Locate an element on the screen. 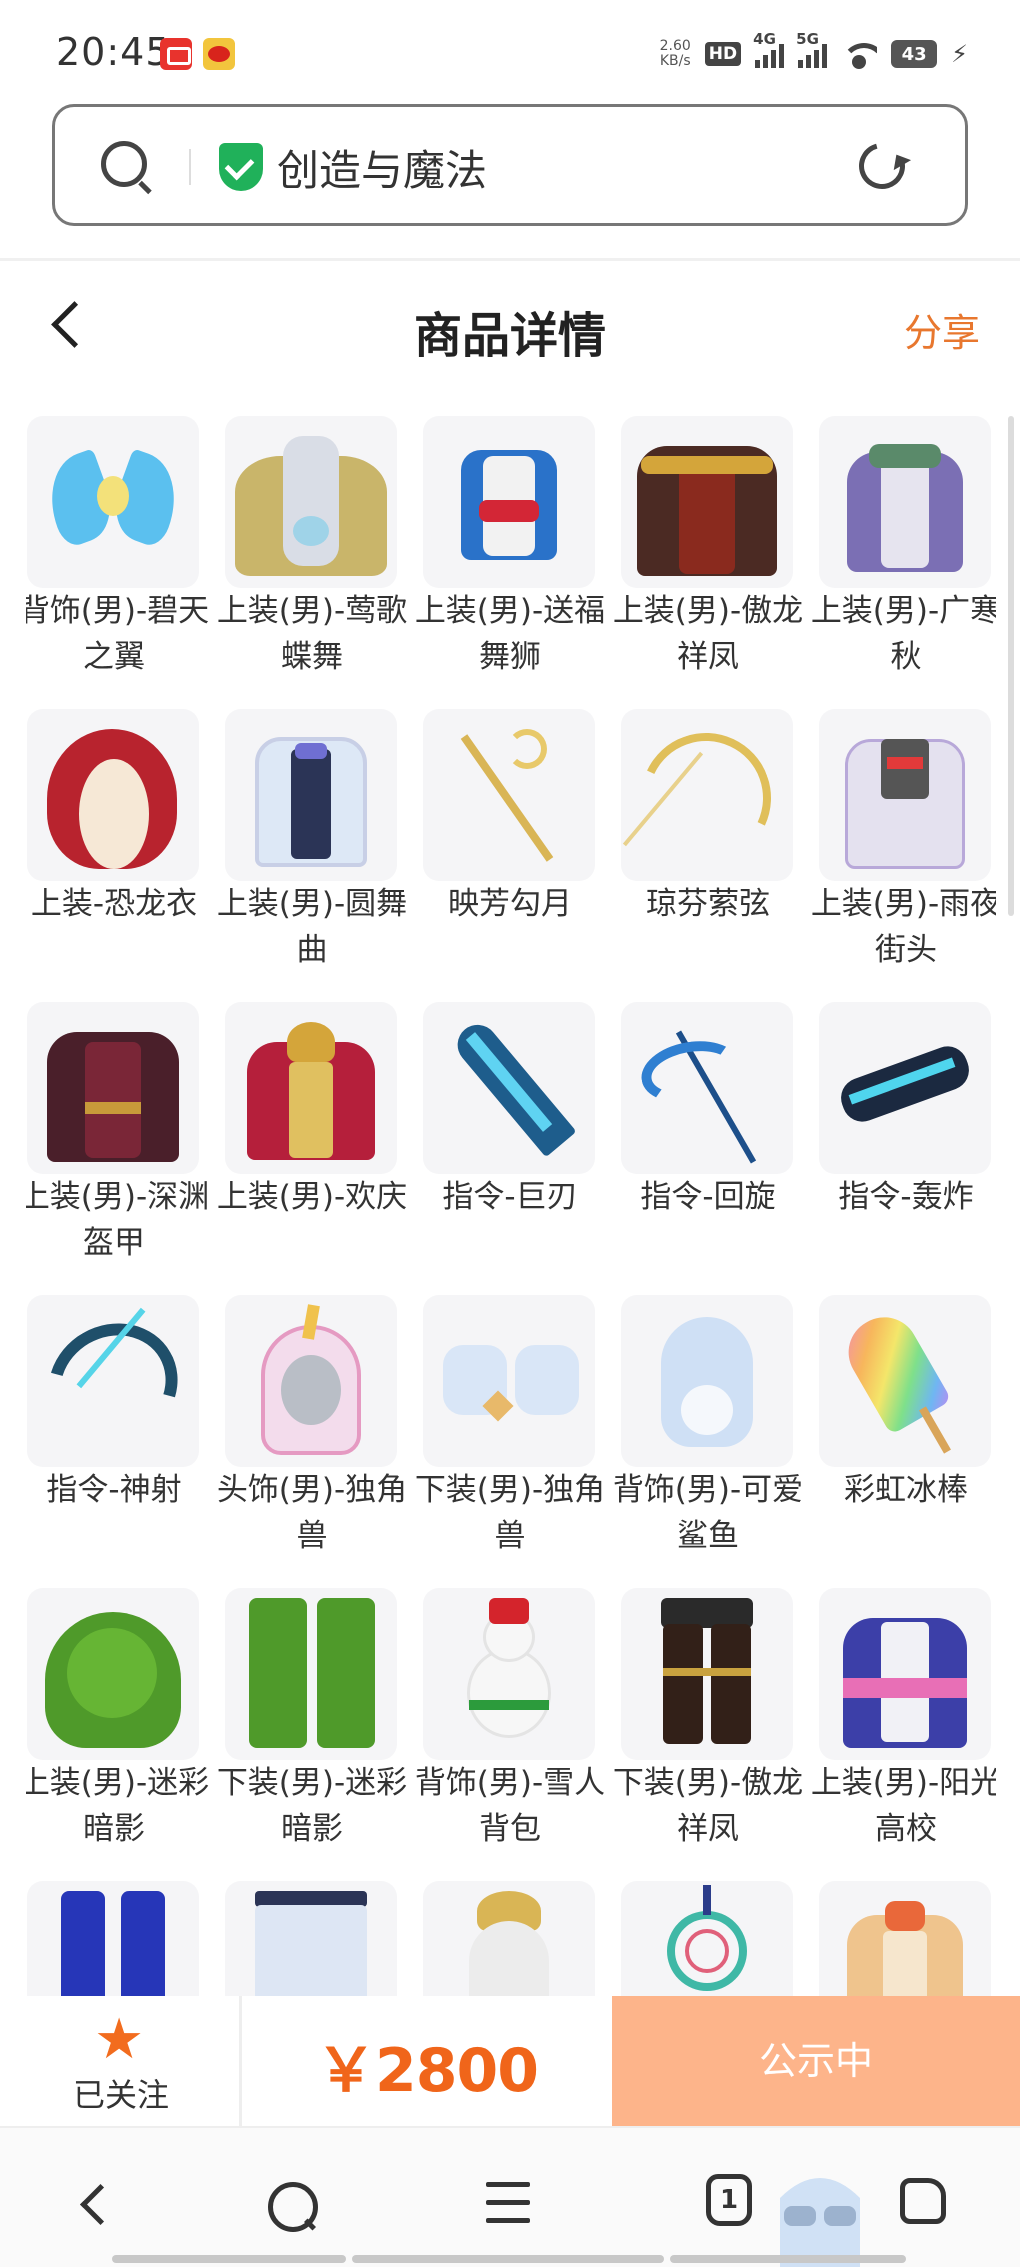 The height and width of the screenshot is (2267, 1020). network-speed: 2.60 KB/s is located at coordinates (675, 53).